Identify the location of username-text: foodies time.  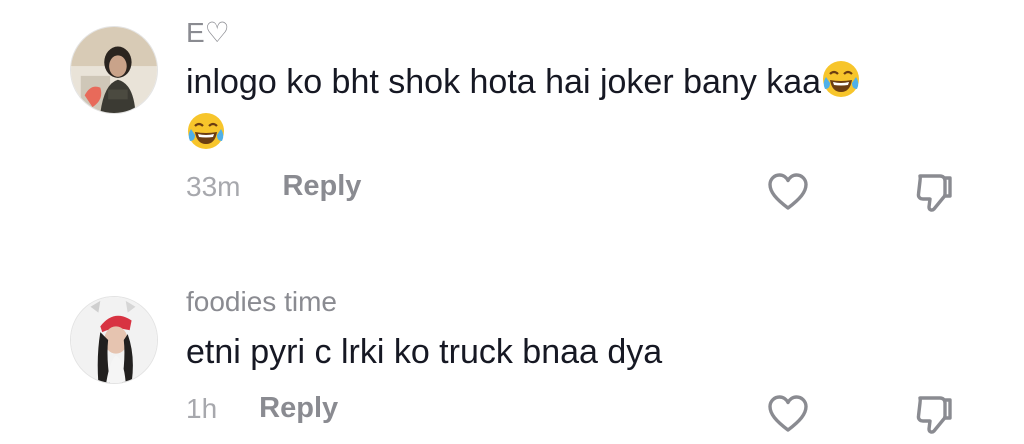
(261, 301).